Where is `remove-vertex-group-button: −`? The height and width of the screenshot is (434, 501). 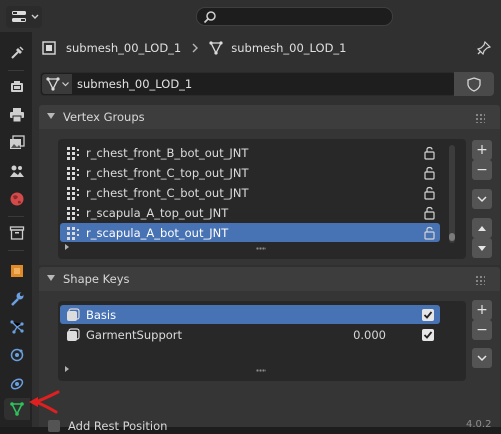
remove-vertex-group-button: − is located at coordinates (482, 170).